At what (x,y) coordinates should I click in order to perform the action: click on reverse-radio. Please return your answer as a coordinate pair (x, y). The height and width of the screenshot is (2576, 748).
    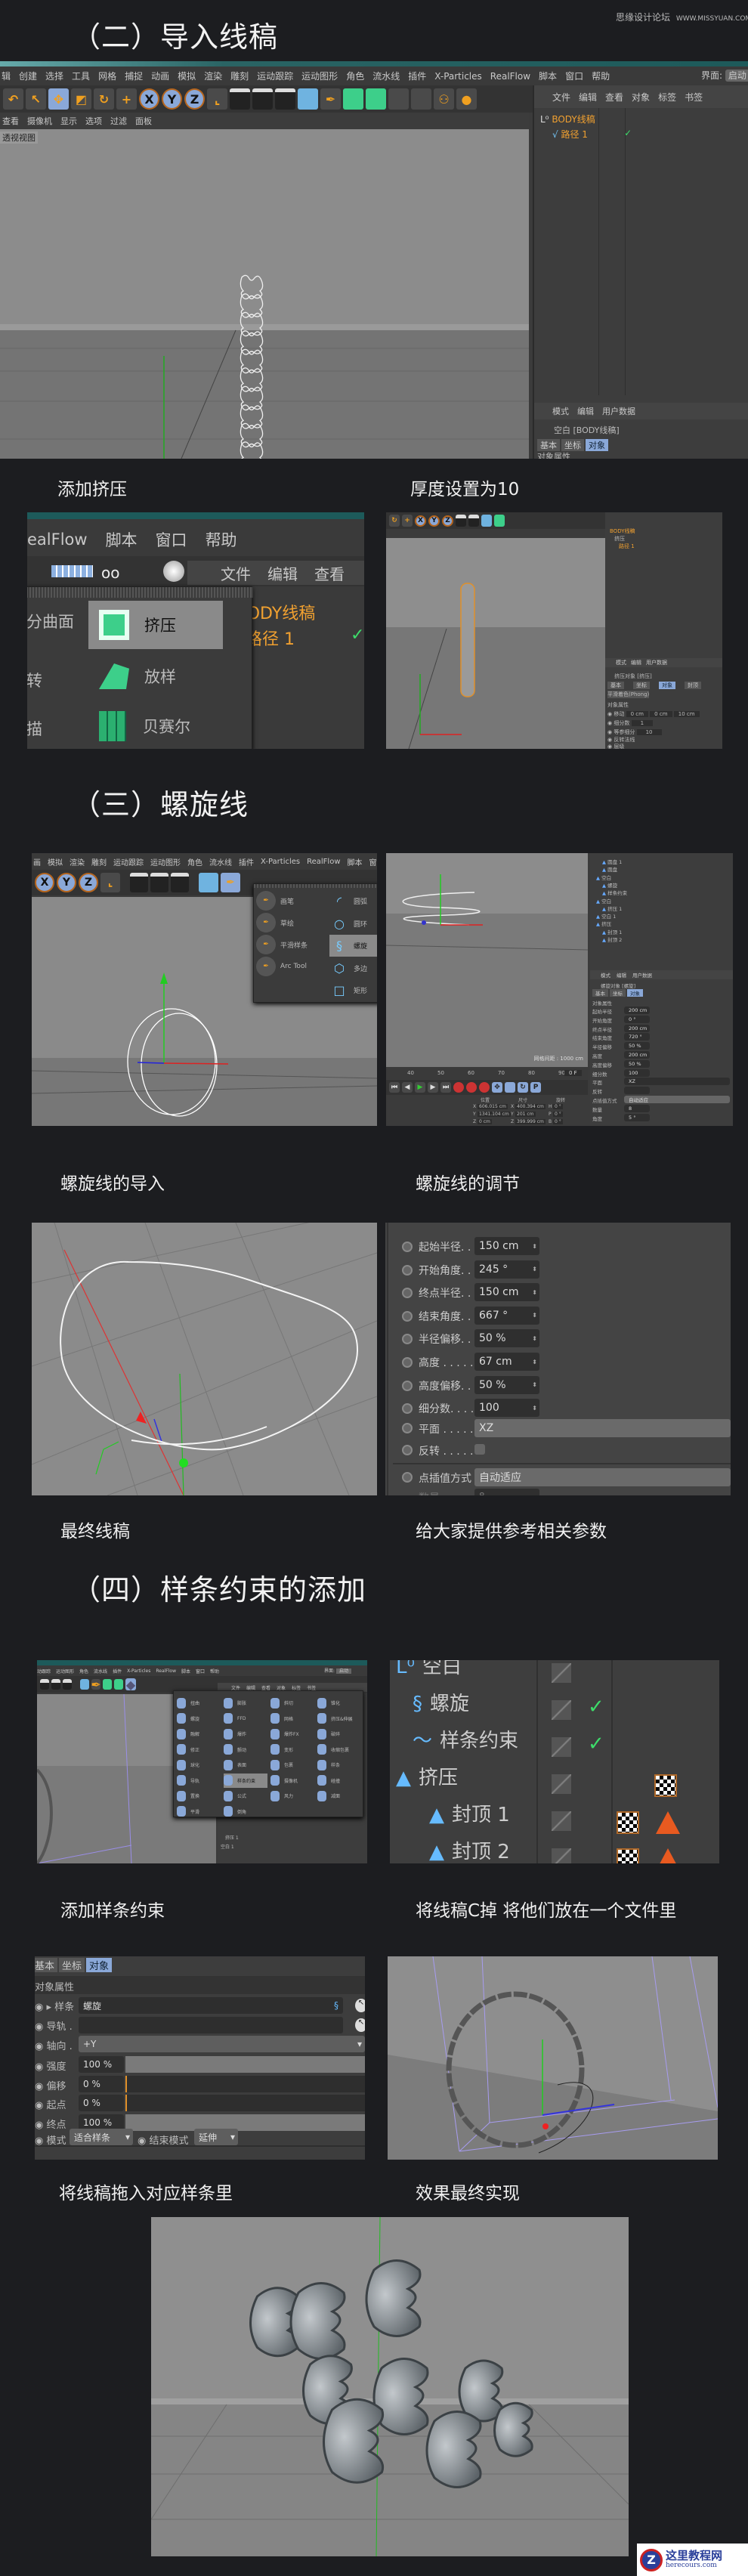
    Looking at the image, I should click on (407, 1450).